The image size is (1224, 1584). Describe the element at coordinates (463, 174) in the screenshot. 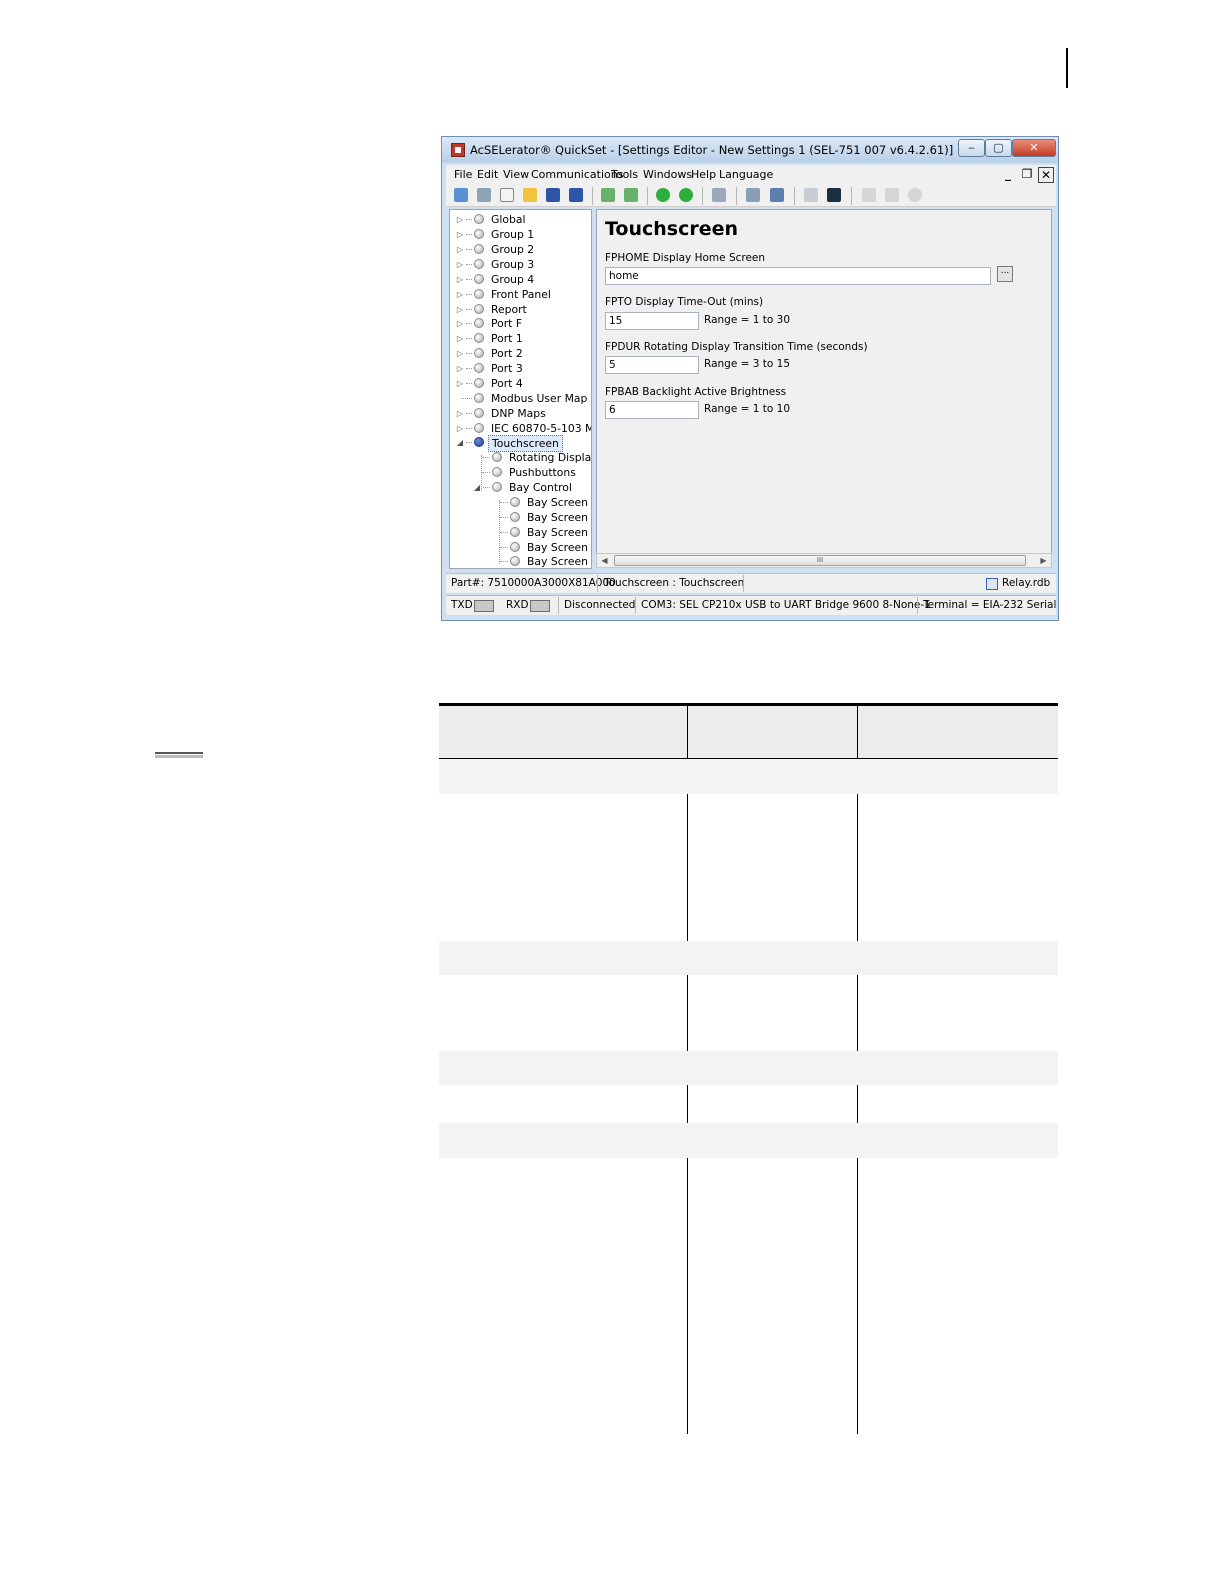

I see `menu-file: File` at that location.